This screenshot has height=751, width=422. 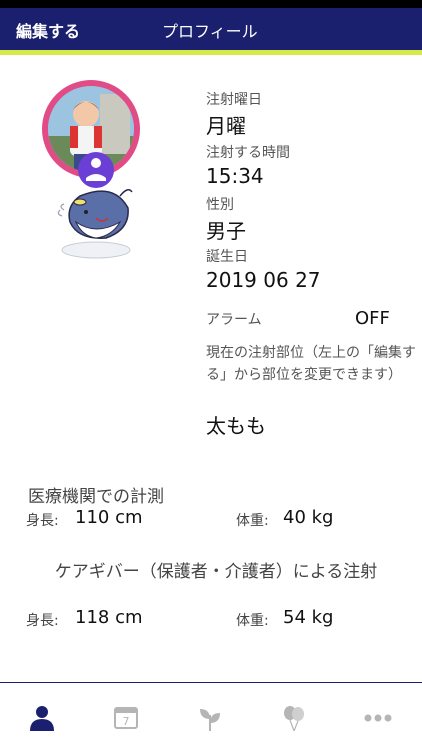 I want to click on caregiver-section-title: ケアギバー（保護者・介護者）による注射, so click(x=216, y=572).